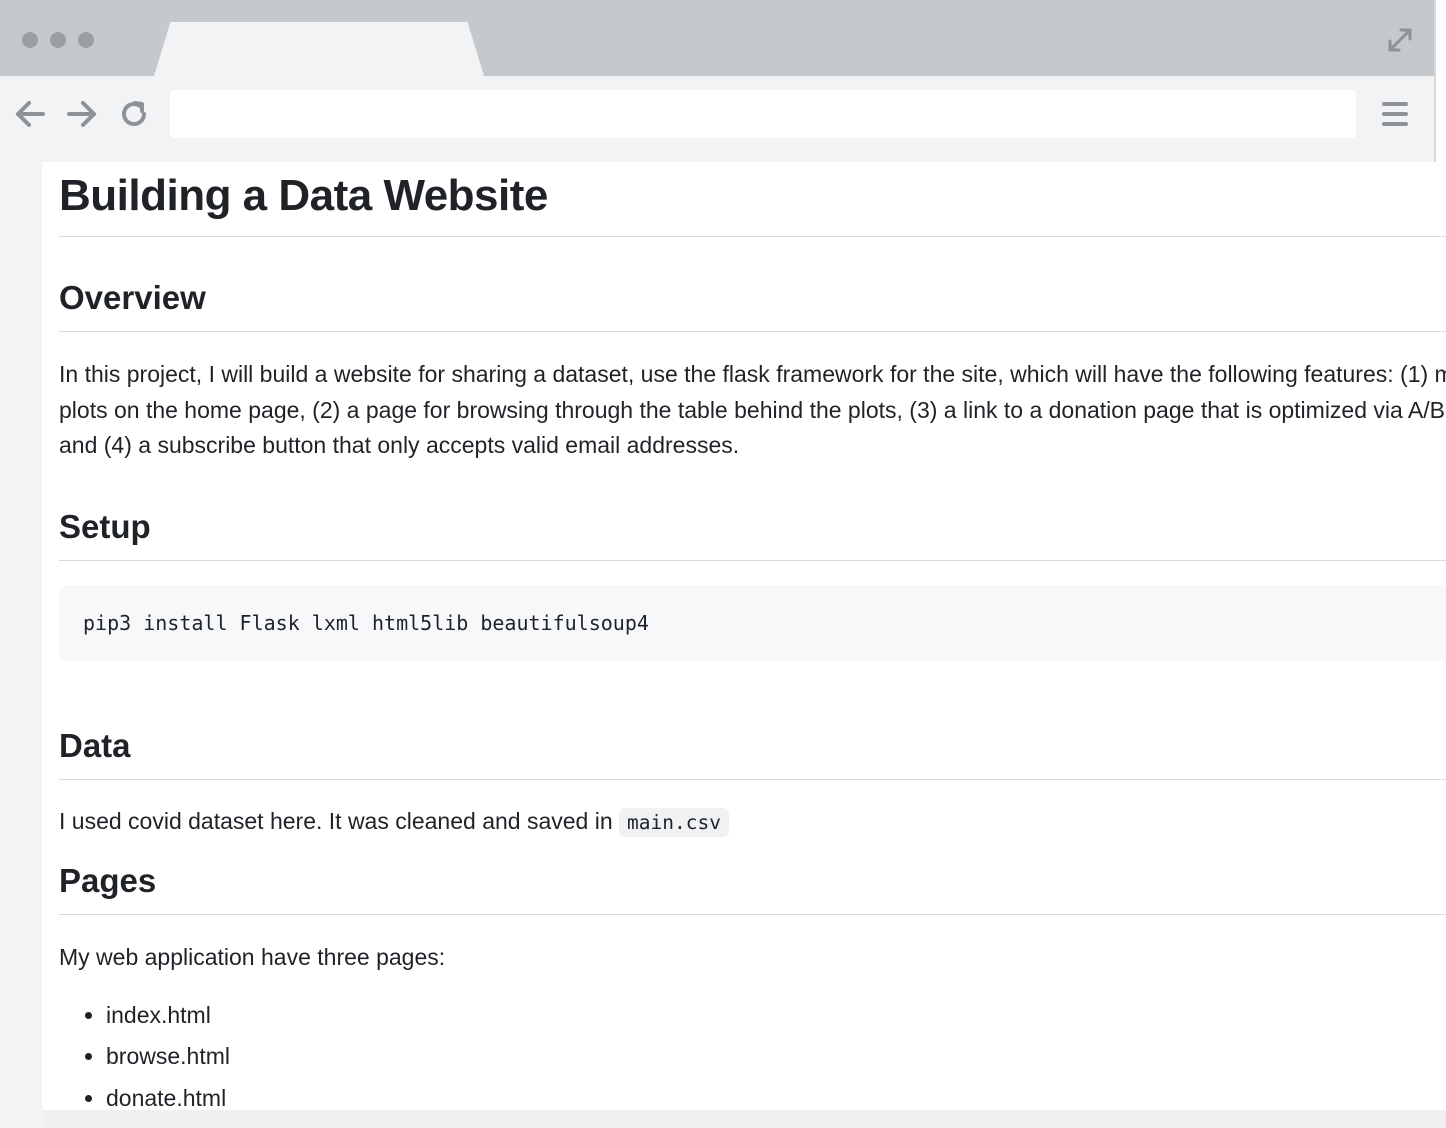 Image resolution: width=1446 pixels, height=1128 pixels. I want to click on bottom-edge, so click(744, 1119).